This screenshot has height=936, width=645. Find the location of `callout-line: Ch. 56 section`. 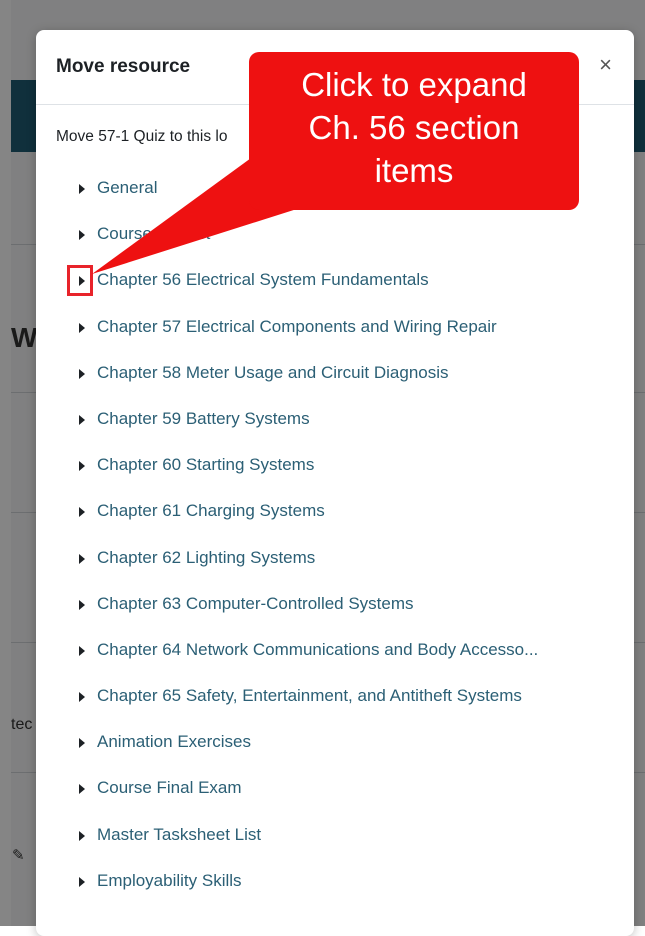

callout-line: Ch. 56 section is located at coordinates (414, 127).